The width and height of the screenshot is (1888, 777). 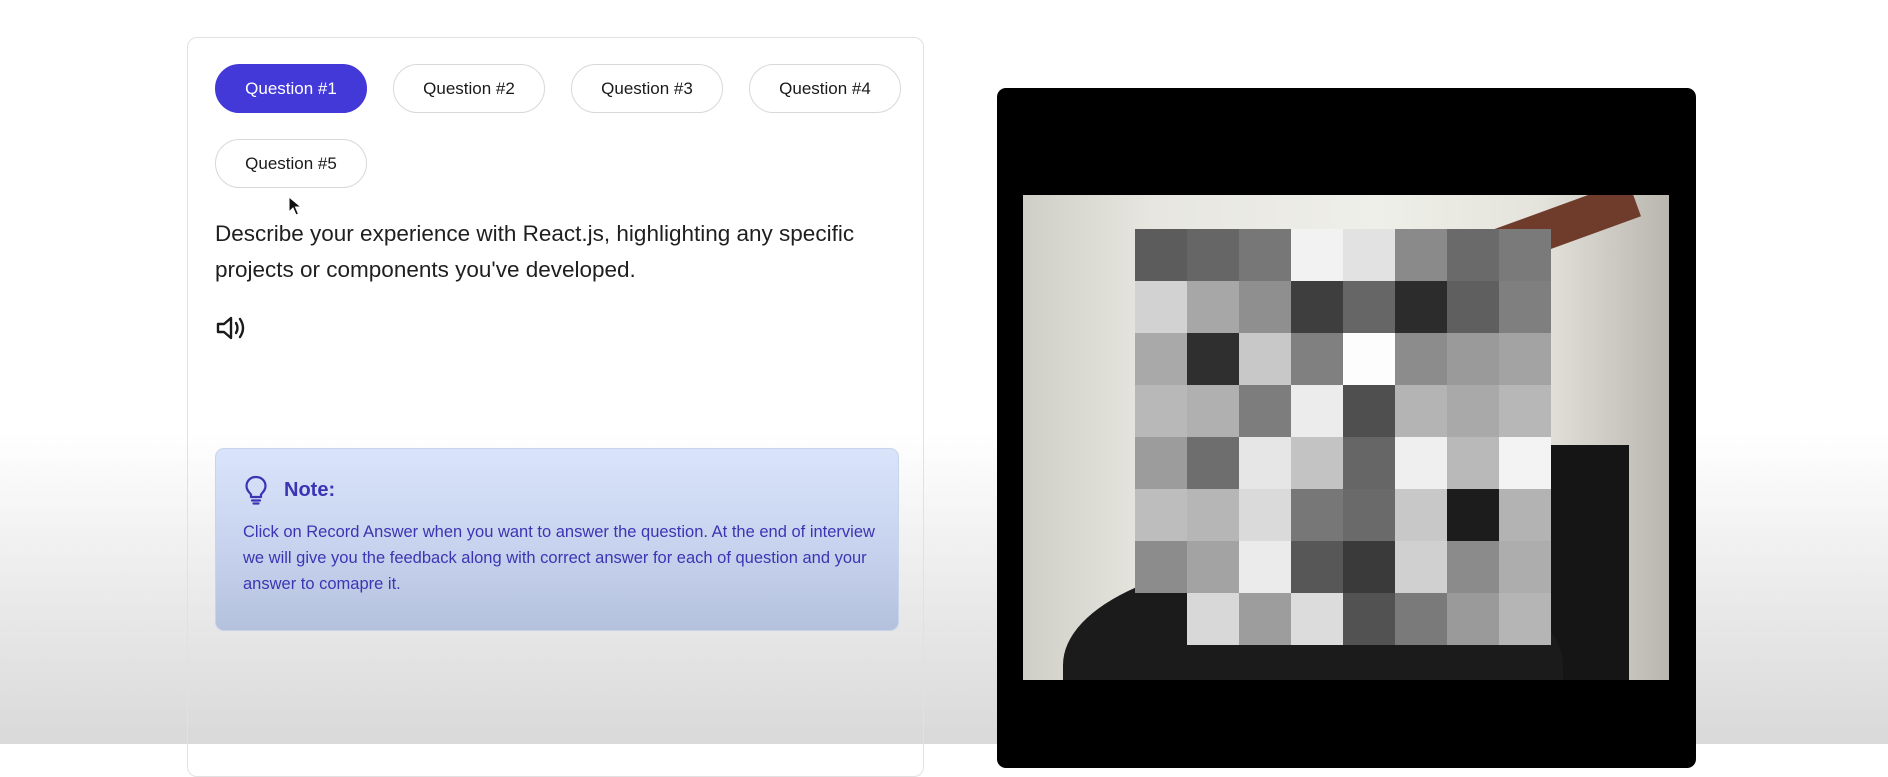 I want to click on speaker-icon, so click(x=231, y=328).